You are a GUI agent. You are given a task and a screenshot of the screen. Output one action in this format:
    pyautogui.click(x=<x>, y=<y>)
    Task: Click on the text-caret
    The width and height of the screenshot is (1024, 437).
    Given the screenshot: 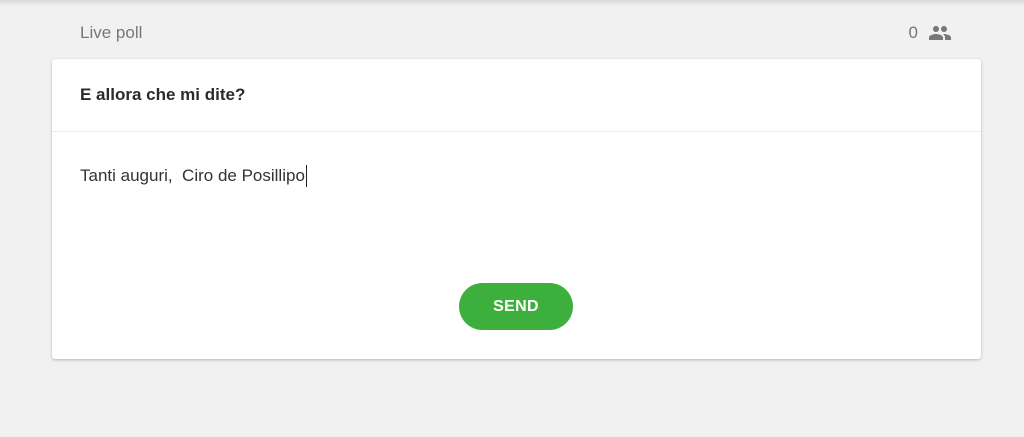 What is the action you would take?
    pyautogui.click(x=306, y=176)
    